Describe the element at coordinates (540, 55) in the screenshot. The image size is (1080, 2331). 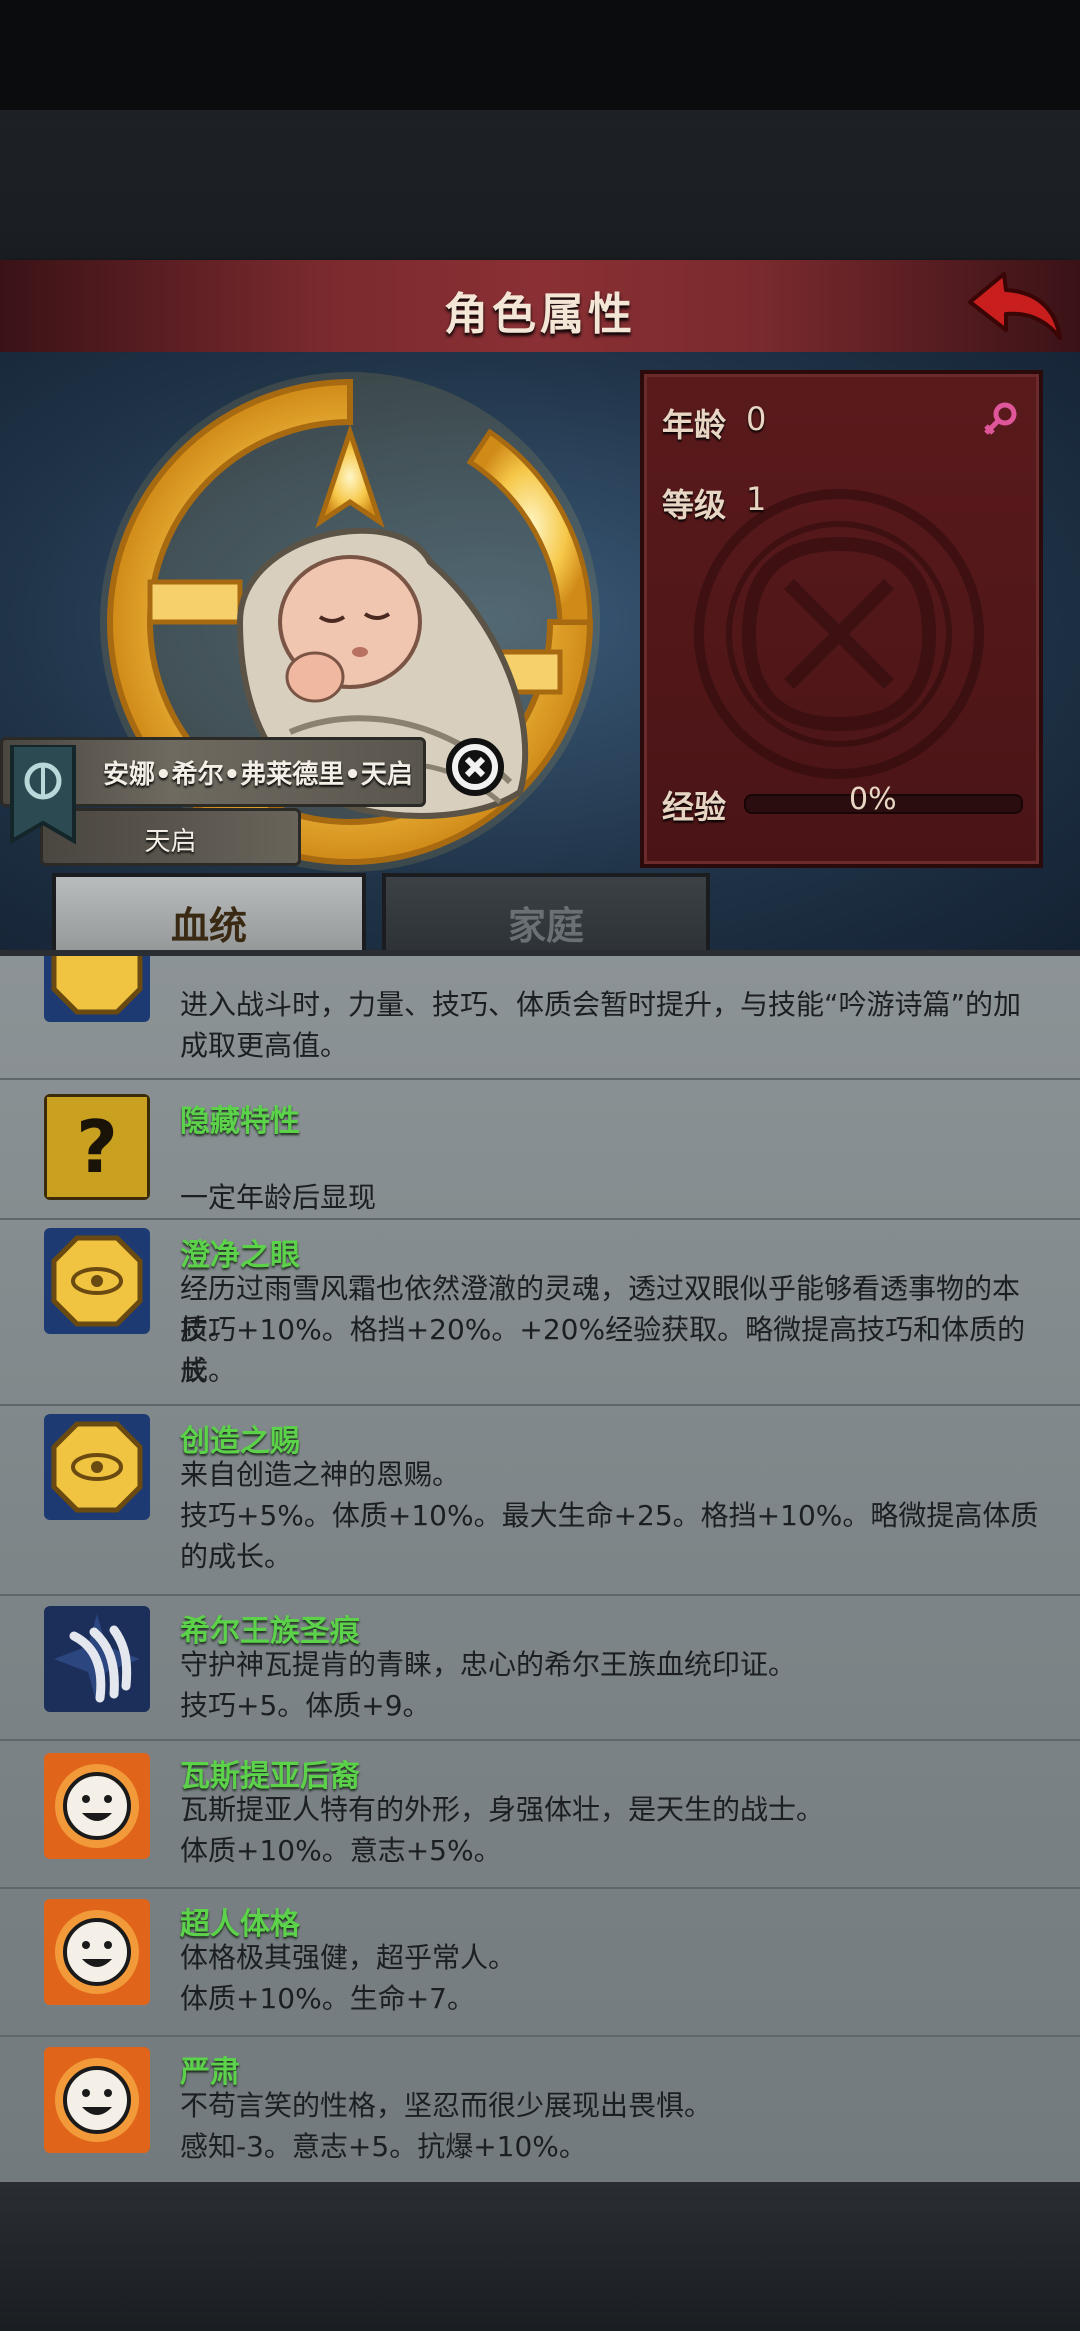
I see `status-bar` at that location.